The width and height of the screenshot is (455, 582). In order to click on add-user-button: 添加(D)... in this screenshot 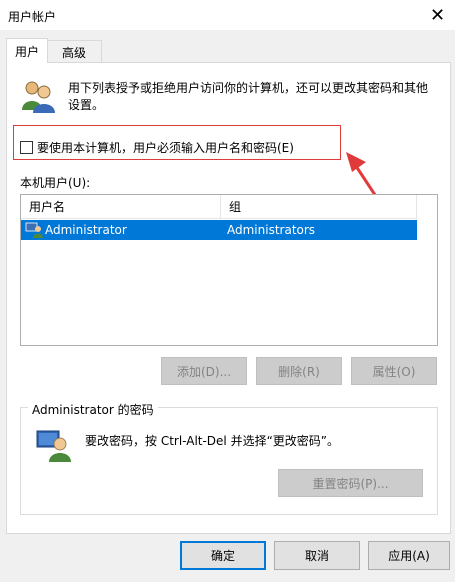, I will do `click(204, 371)`.